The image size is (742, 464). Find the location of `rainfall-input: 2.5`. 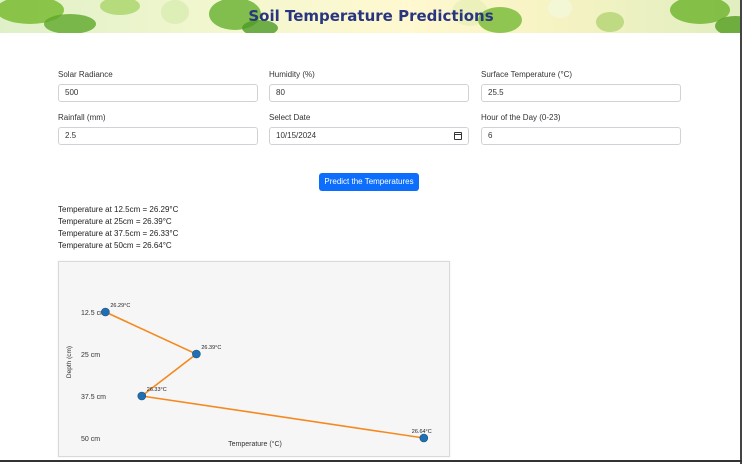

rainfall-input: 2.5 is located at coordinates (158, 136).